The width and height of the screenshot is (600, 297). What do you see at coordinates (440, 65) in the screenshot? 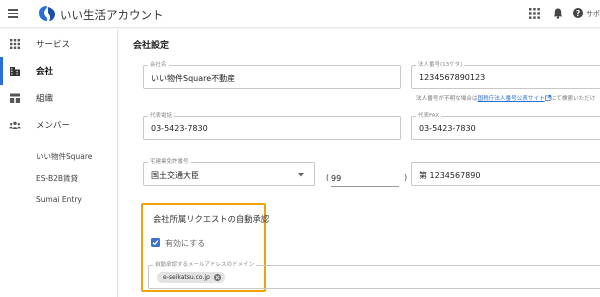
I see `corporate-number-label: 法人番号(13ケタ)` at bounding box center [440, 65].